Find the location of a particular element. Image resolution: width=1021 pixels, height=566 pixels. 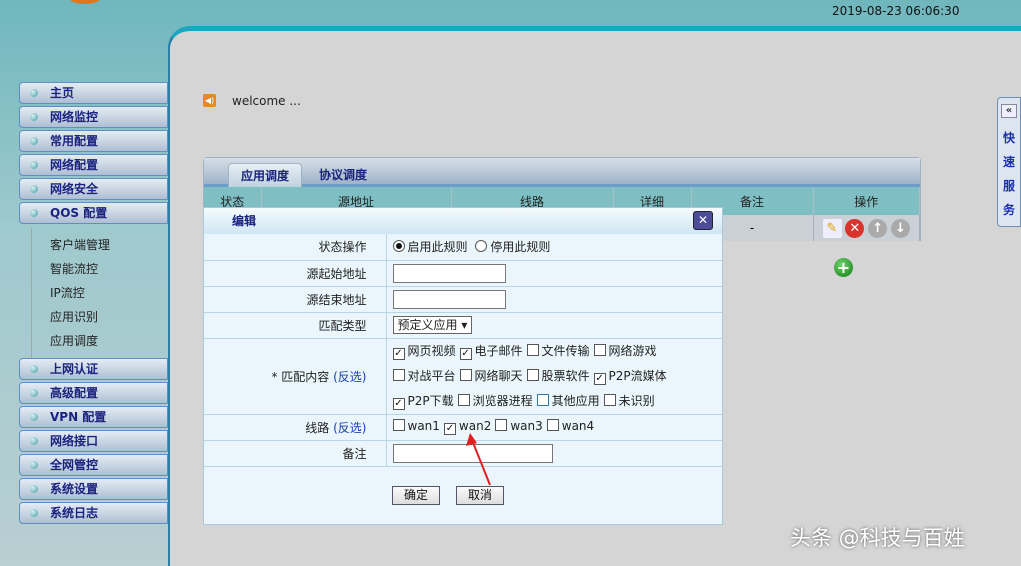

checkbox-option: ✓ P2P流媒体 is located at coordinates (630, 377).